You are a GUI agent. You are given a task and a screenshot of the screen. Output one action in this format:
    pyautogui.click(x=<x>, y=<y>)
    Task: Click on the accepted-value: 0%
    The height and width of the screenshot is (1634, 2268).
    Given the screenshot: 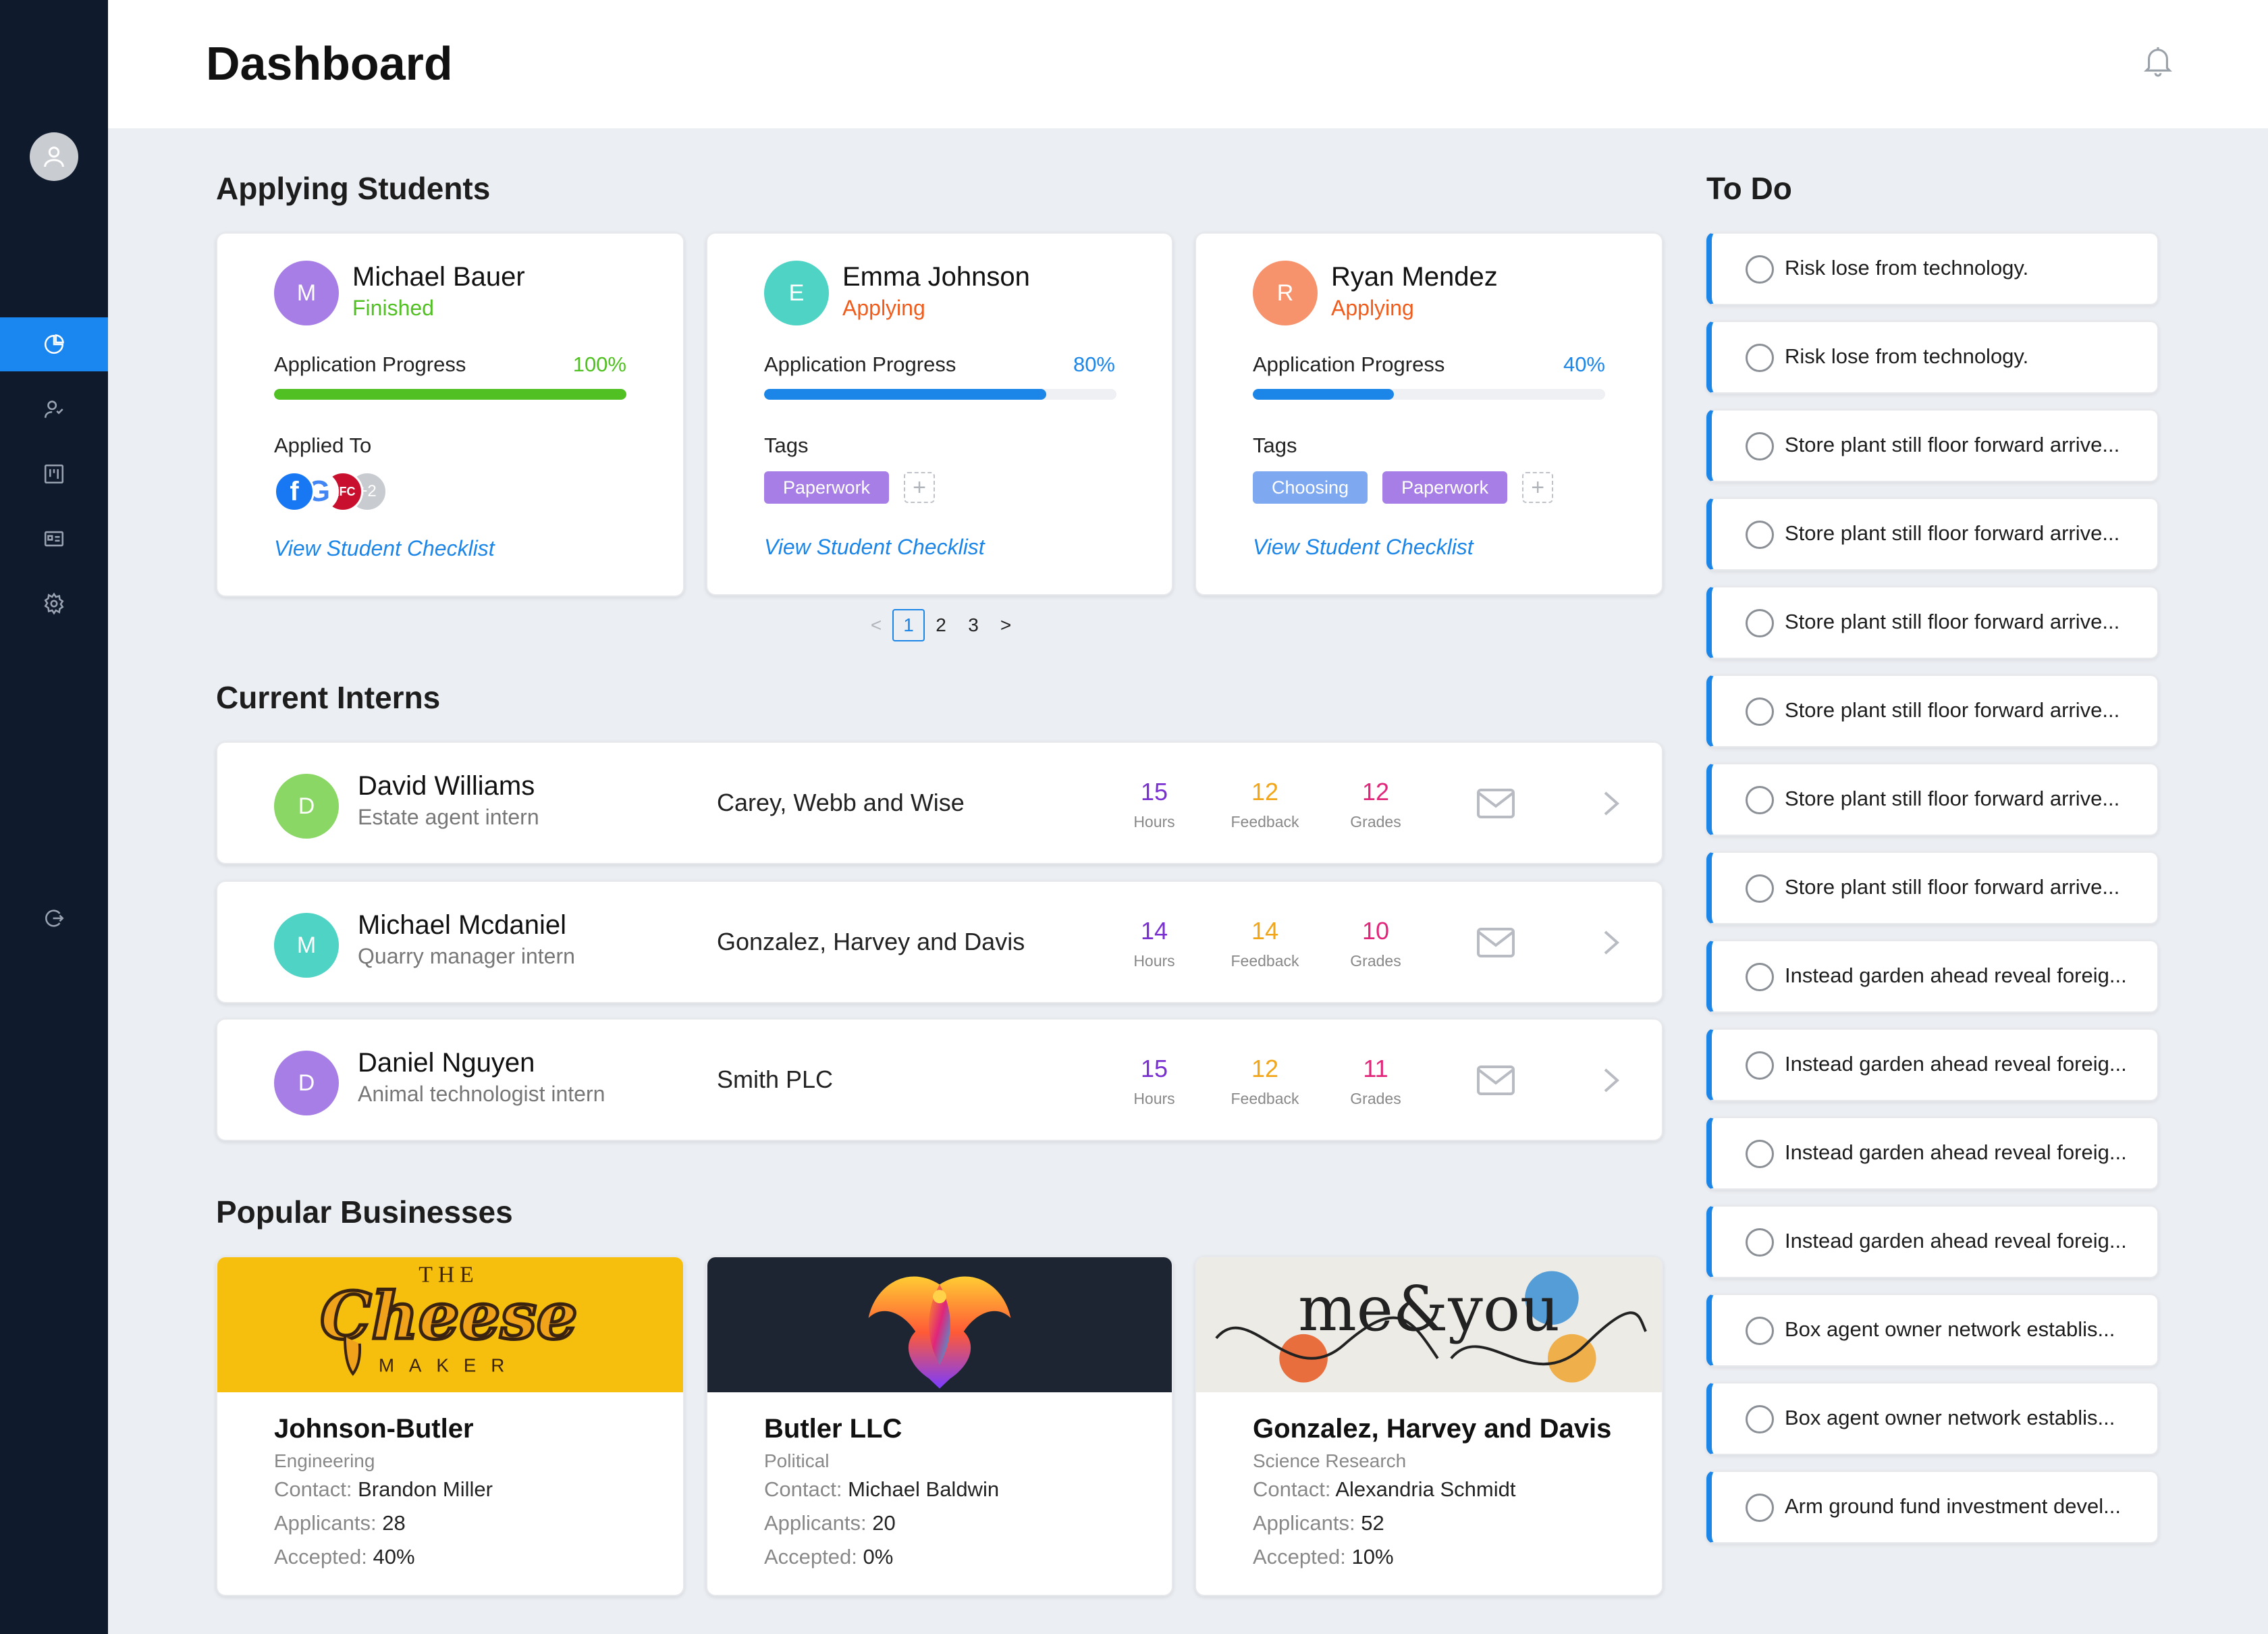 What is the action you would take?
    pyautogui.click(x=878, y=1557)
    